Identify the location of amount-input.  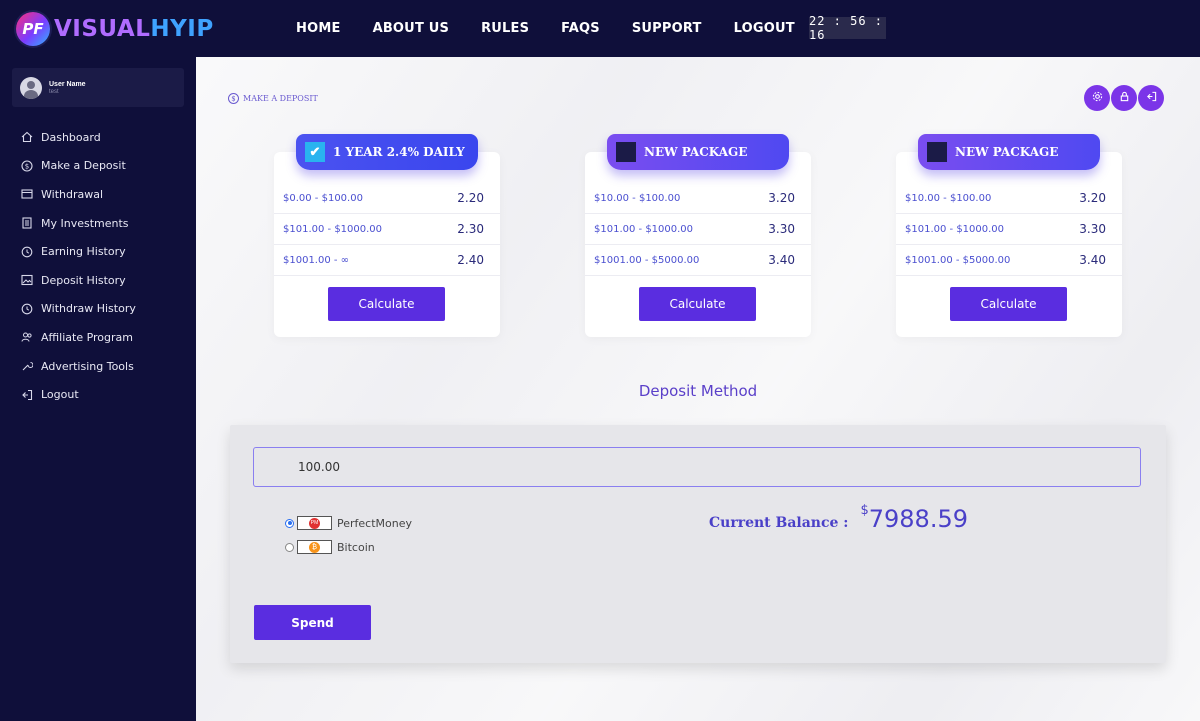
(697, 467).